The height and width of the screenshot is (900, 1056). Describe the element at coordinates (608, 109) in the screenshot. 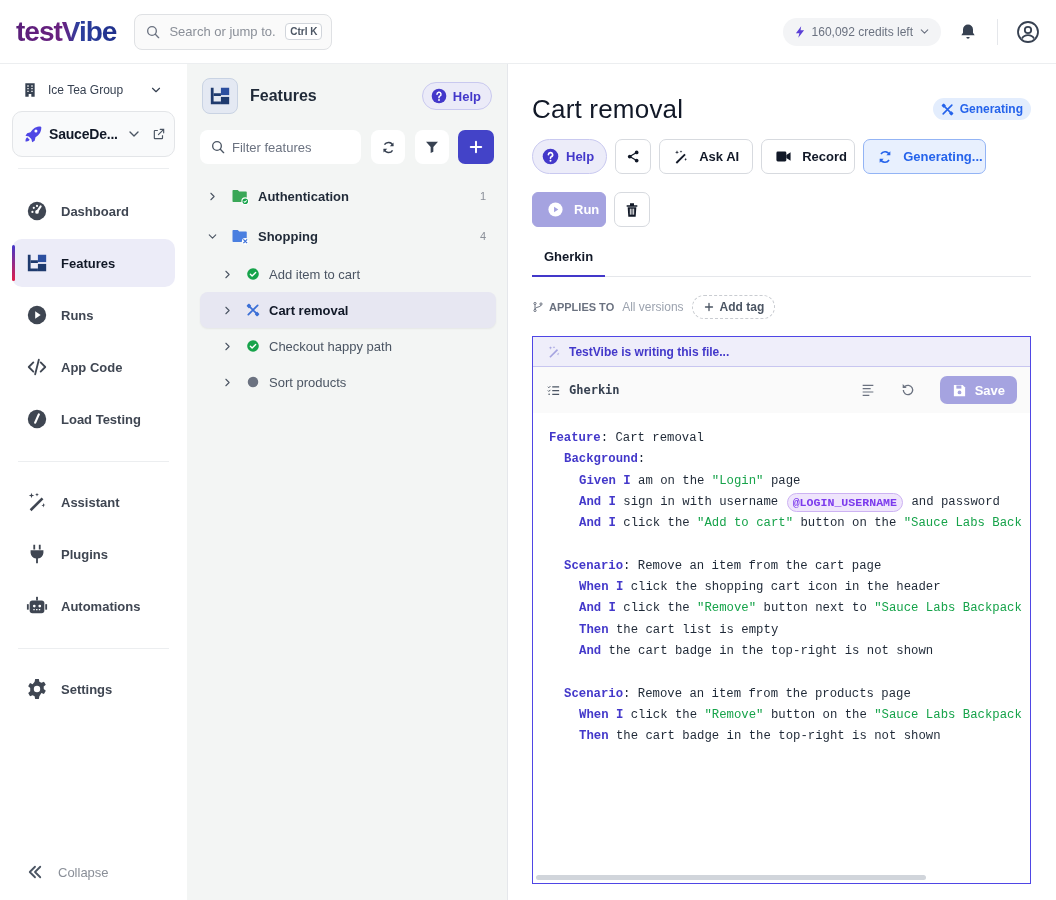

I see `page-title: Cart removal` at that location.